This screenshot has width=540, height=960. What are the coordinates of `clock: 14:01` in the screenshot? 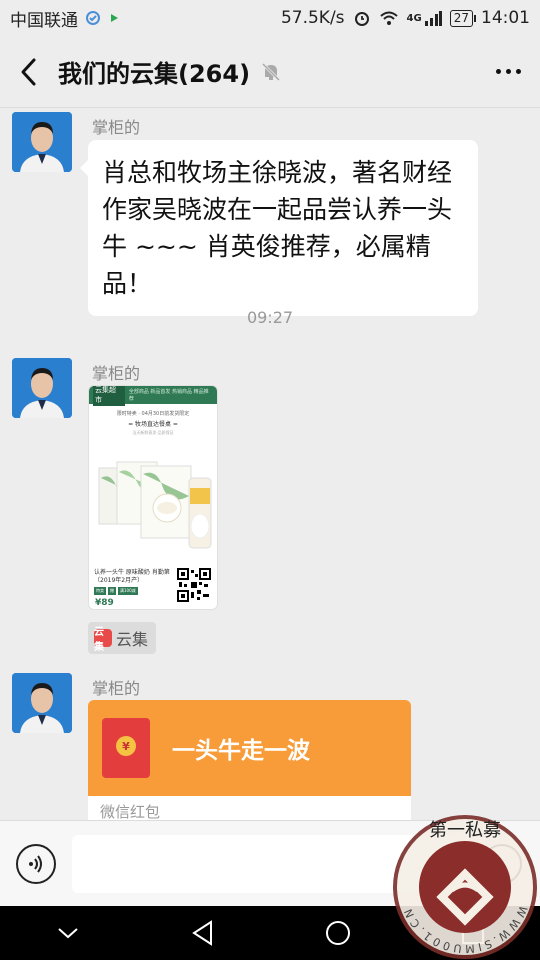 It's located at (505, 18).